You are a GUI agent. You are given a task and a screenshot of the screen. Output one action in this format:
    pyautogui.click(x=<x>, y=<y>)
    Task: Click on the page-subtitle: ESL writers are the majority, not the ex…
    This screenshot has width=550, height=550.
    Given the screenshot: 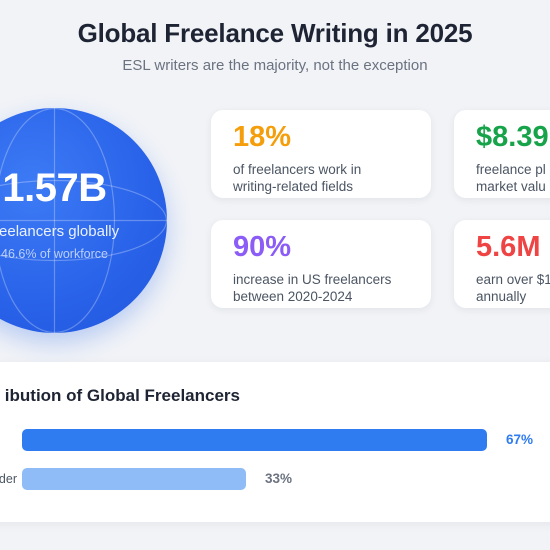 What is the action you would take?
    pyautogui.click(x=275, y=65)
    